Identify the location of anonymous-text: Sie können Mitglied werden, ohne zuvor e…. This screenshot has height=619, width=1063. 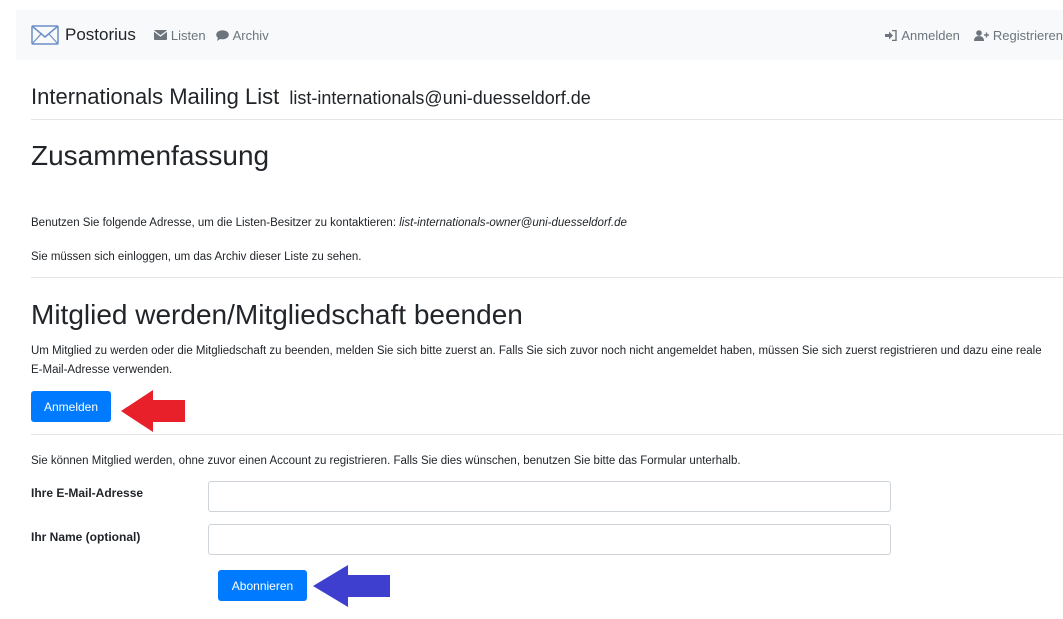
(386, 461).